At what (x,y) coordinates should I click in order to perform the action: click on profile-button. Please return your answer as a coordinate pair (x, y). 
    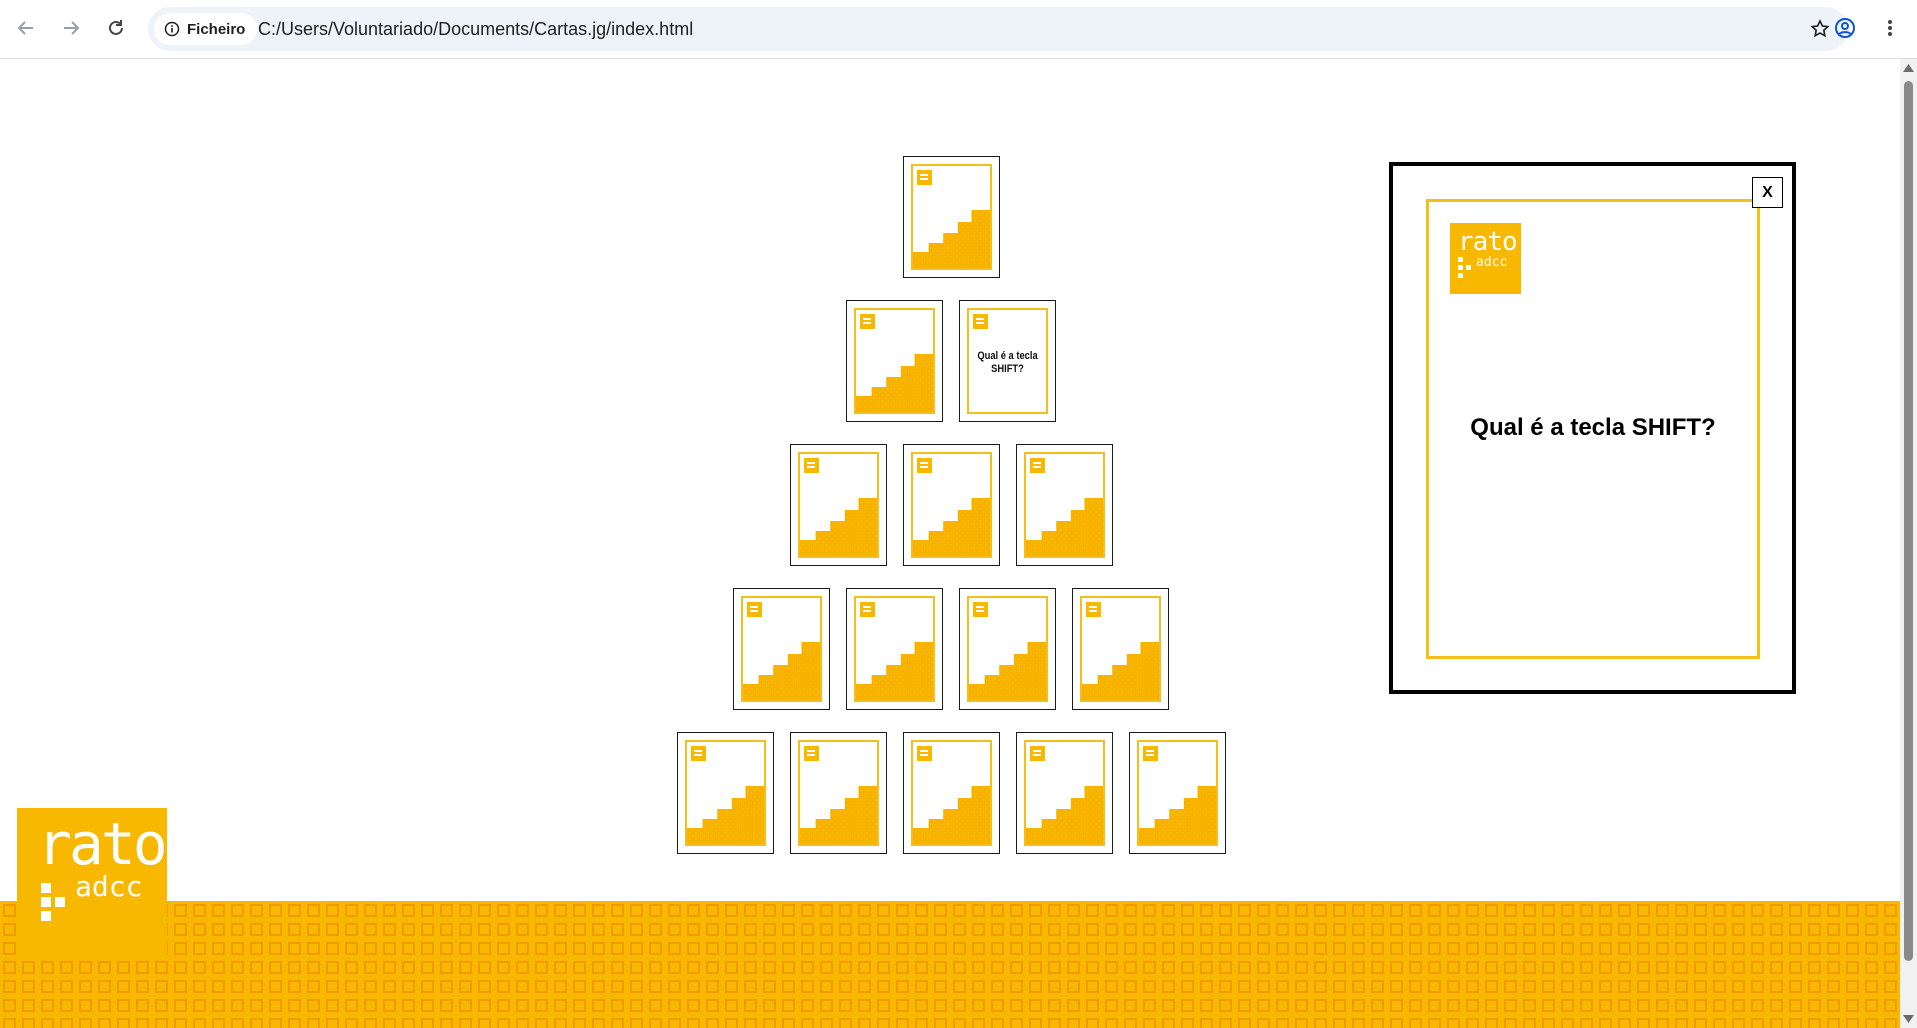
    Looking at the image, I should click on (1845, 28).